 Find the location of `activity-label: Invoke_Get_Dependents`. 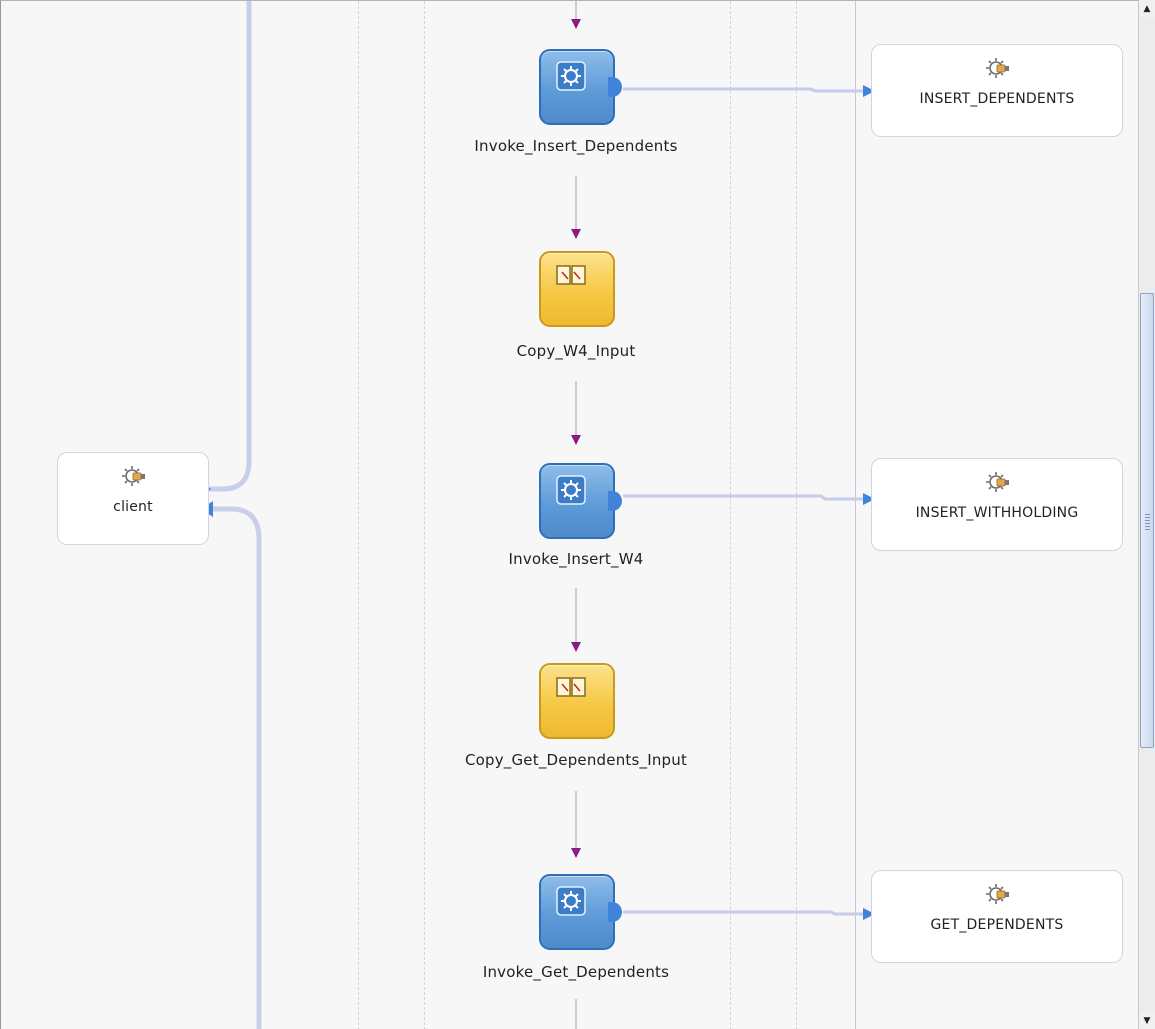

activity-label: Invoke_Get_Dependents is located at coordinates (576, 972).